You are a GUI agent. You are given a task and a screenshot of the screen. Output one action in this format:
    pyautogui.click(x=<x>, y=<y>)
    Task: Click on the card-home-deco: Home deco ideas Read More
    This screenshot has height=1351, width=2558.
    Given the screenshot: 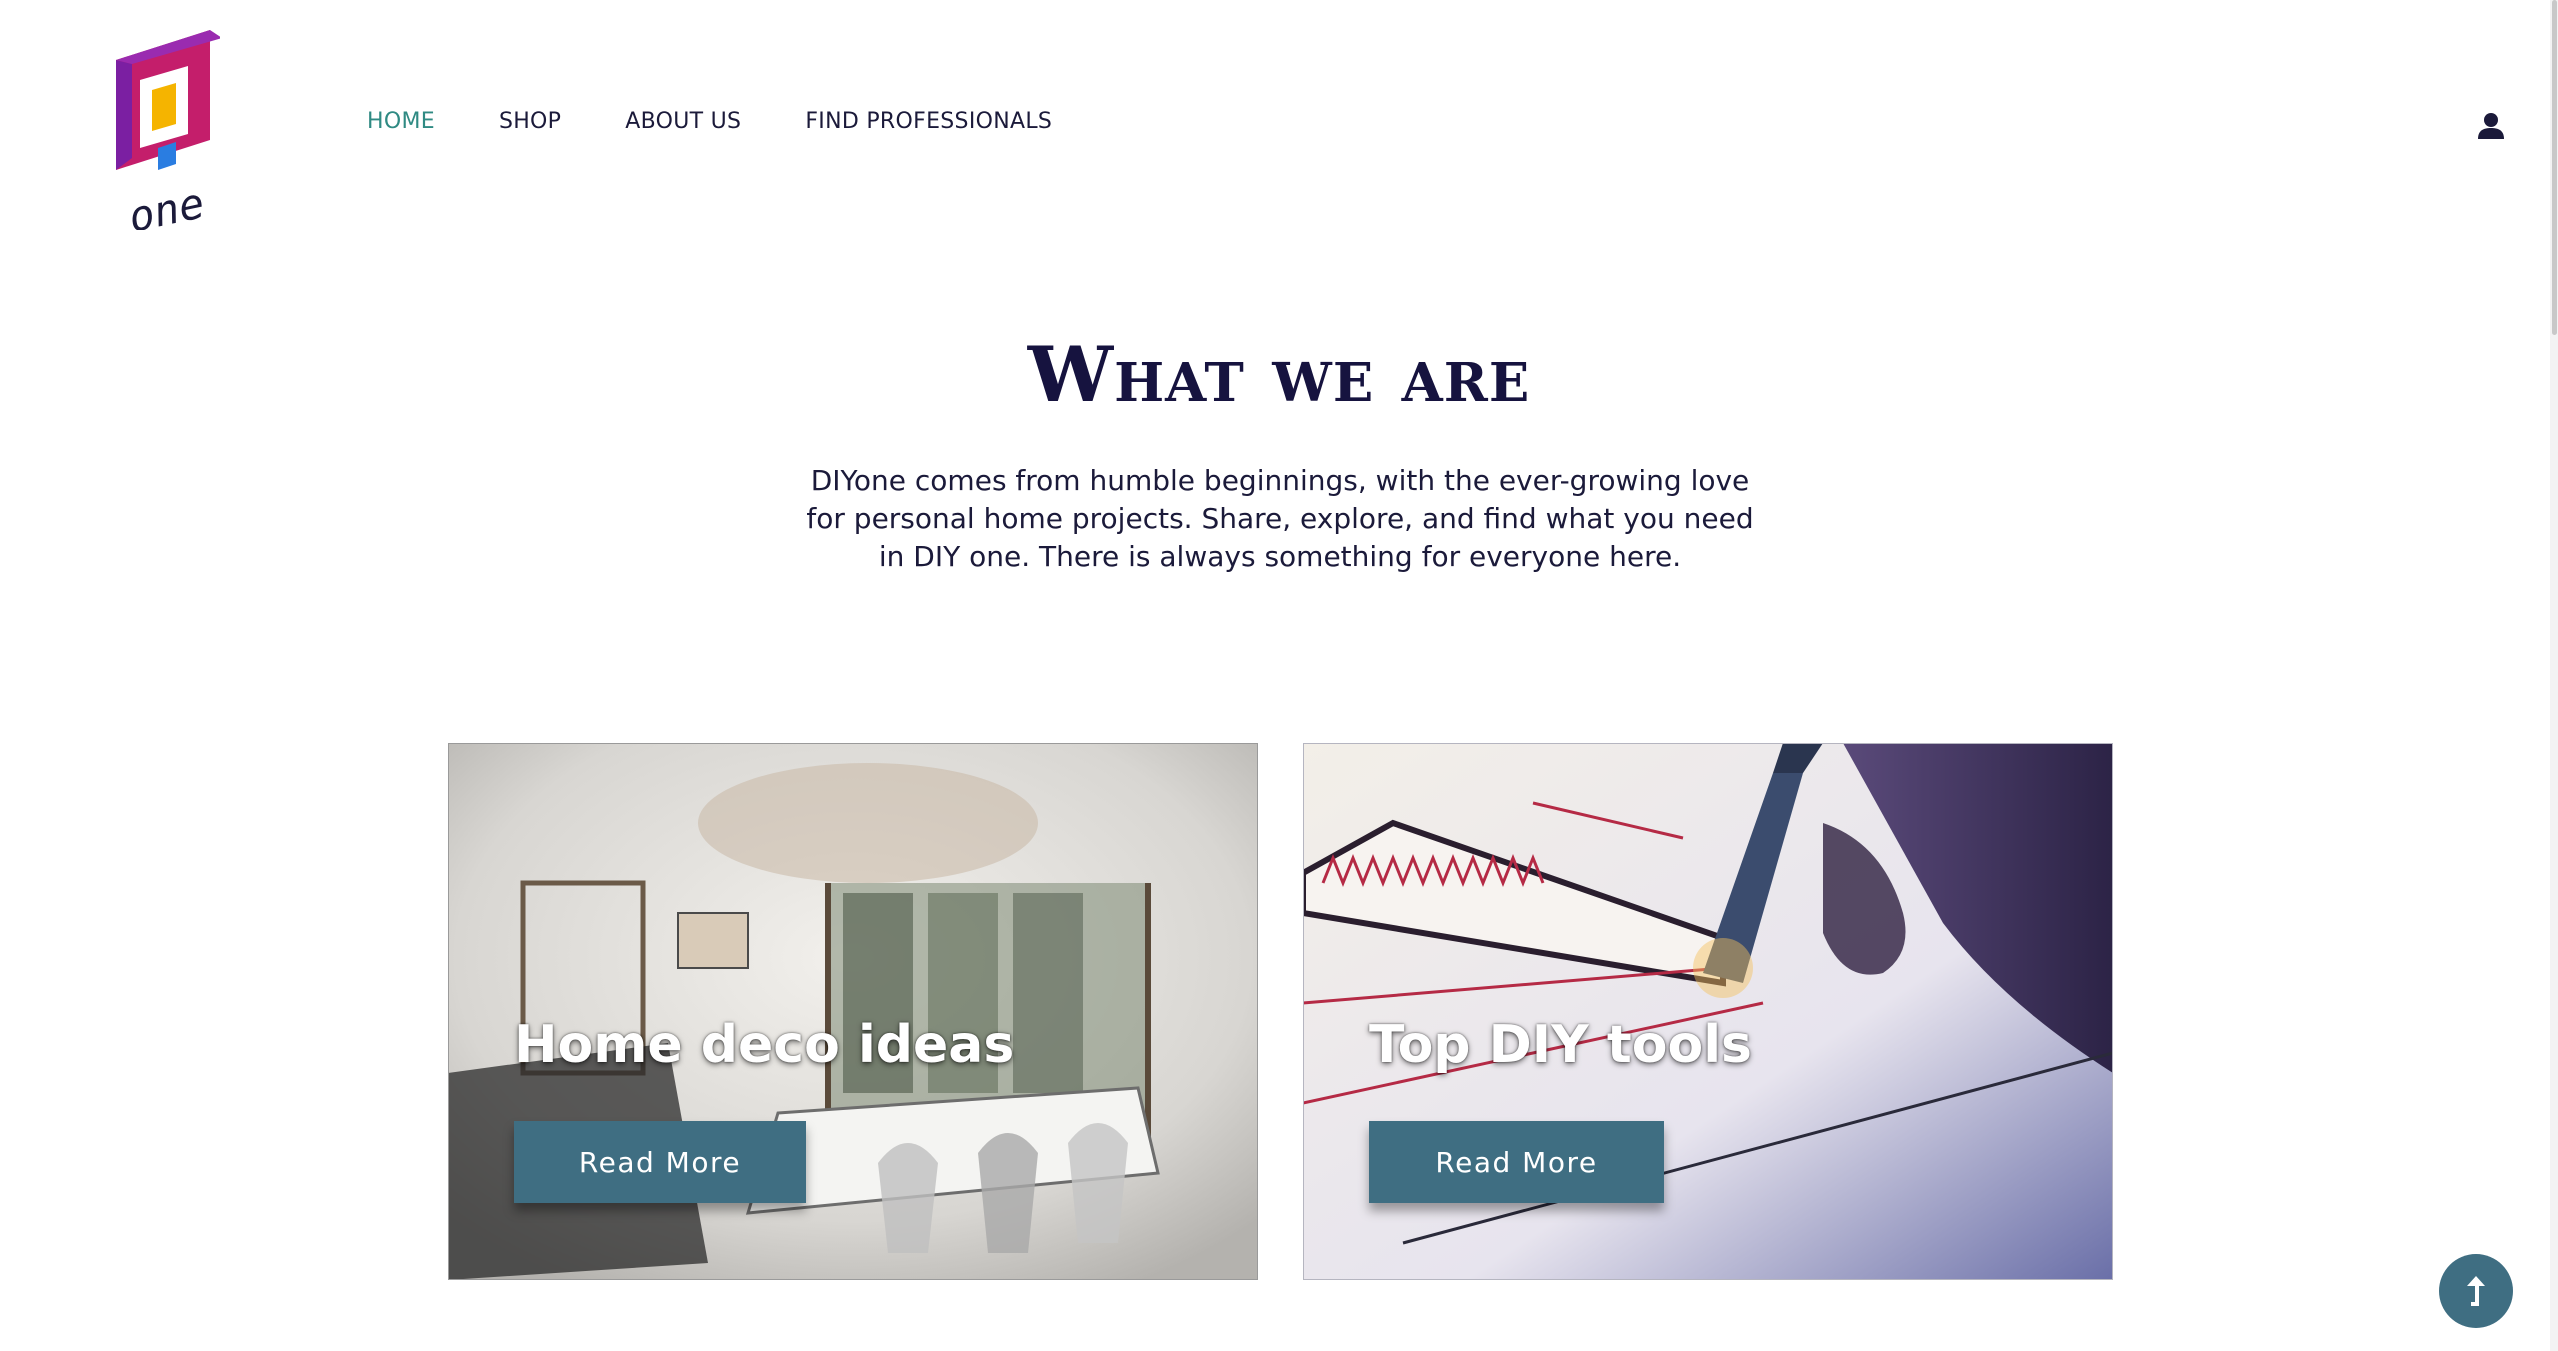 What is the action you would take?
    pyautogui.click(x=853, y=1011)
    